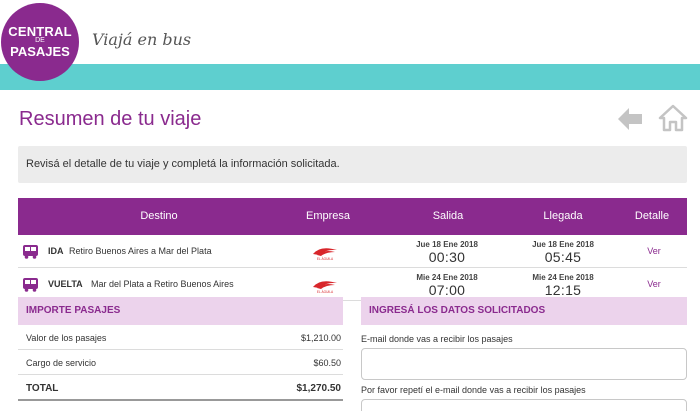 The height and width of the screenshot is (411, 700). I want to click on col-salida: Salida, so click(448, 216).